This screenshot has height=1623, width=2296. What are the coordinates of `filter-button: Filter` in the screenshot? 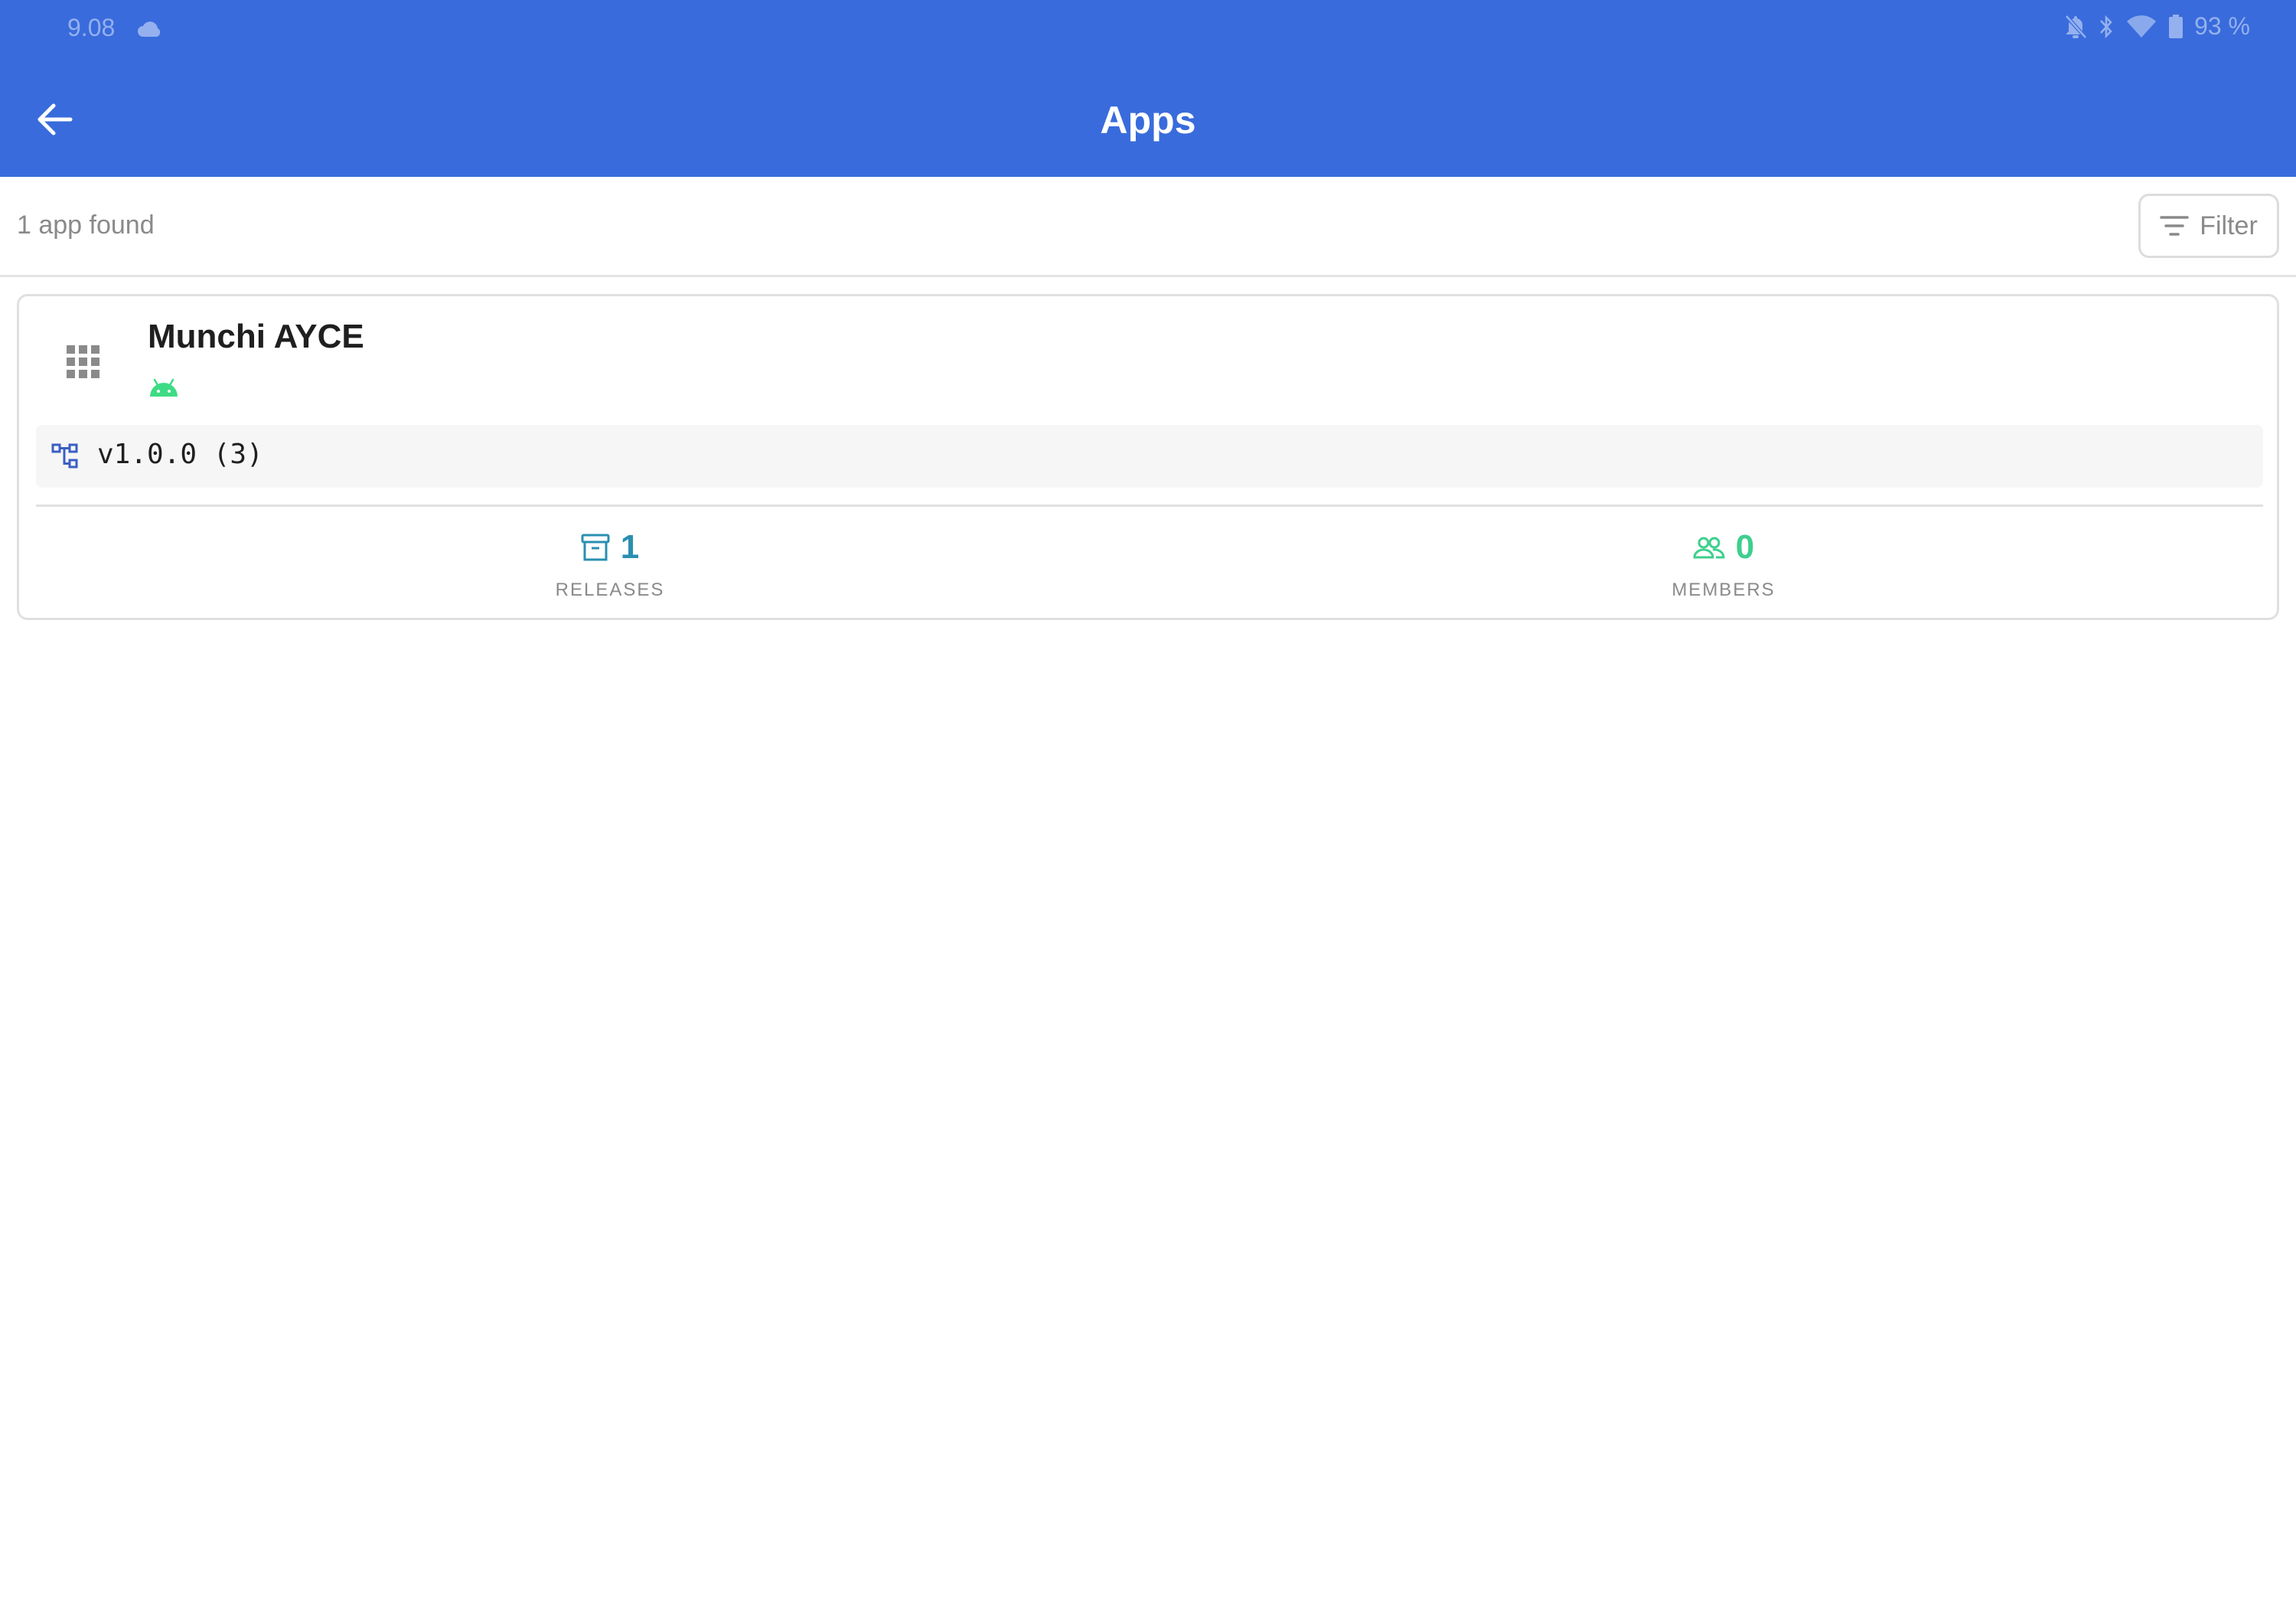 It's located at (2208, 226).